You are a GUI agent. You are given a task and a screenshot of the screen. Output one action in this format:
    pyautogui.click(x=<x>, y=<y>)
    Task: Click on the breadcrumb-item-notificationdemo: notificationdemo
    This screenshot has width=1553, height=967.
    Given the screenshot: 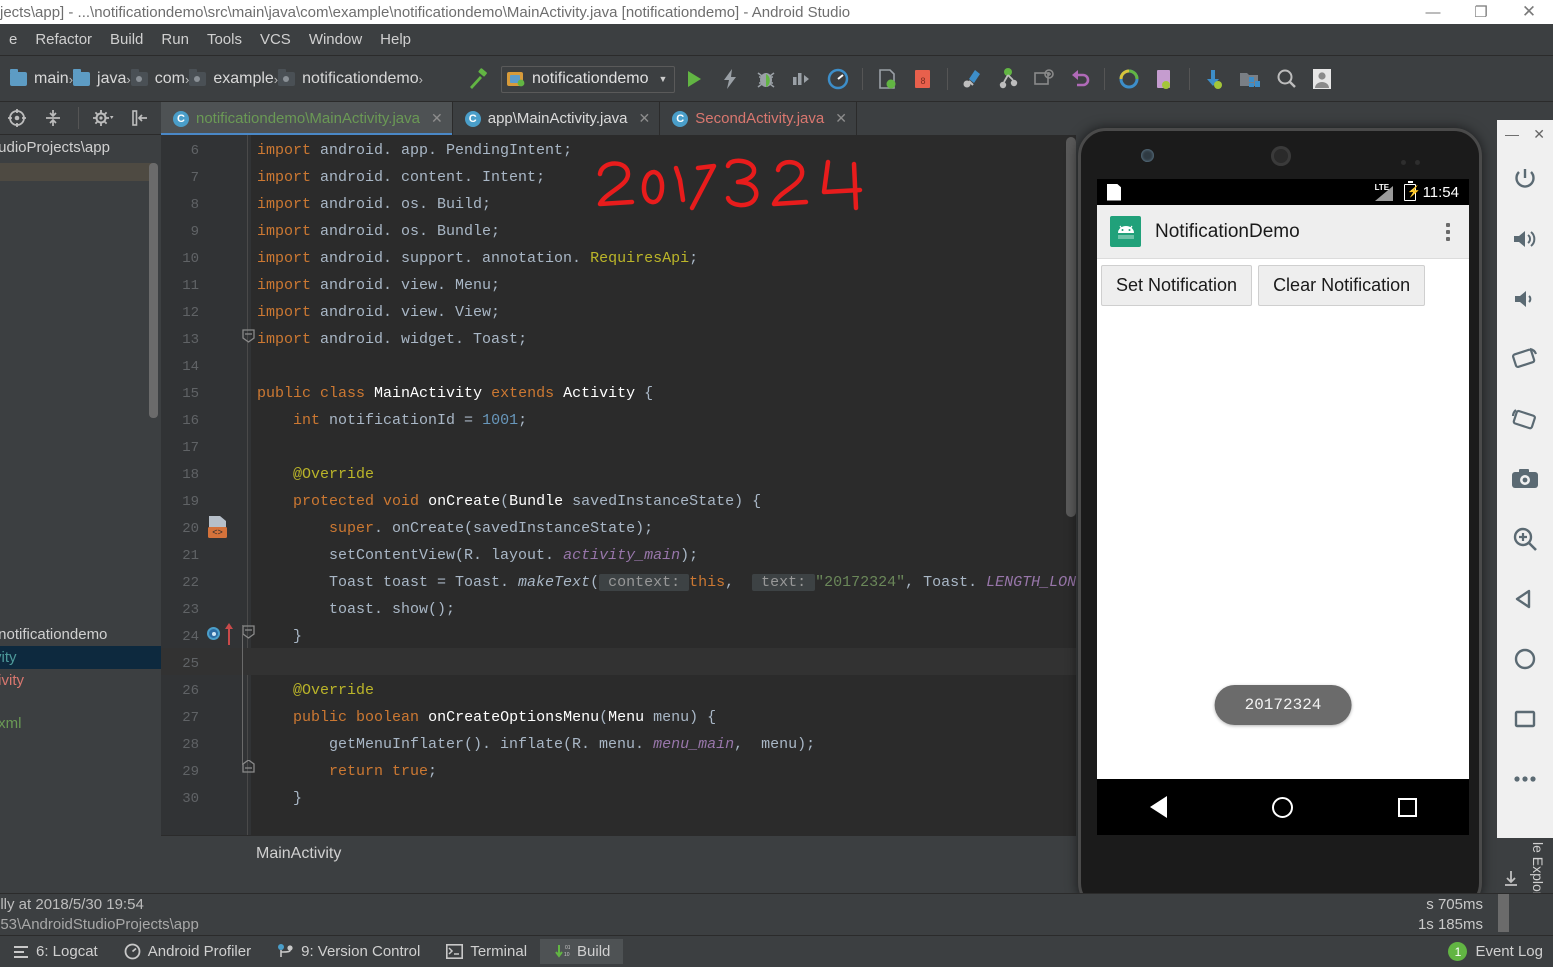 What is the action you would take?
    pyautogui.click(x=348, y=78)
    